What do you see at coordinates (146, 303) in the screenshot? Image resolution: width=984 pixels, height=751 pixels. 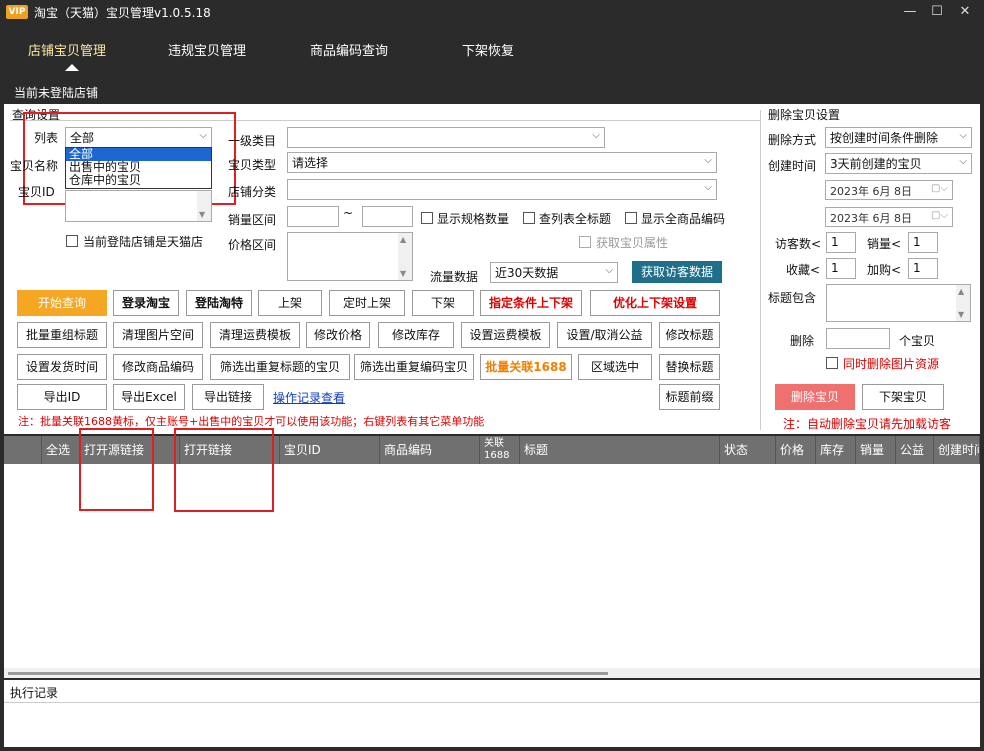 I see `login-taobao-button: 登录淘宝` at bounding box center [146, 303].